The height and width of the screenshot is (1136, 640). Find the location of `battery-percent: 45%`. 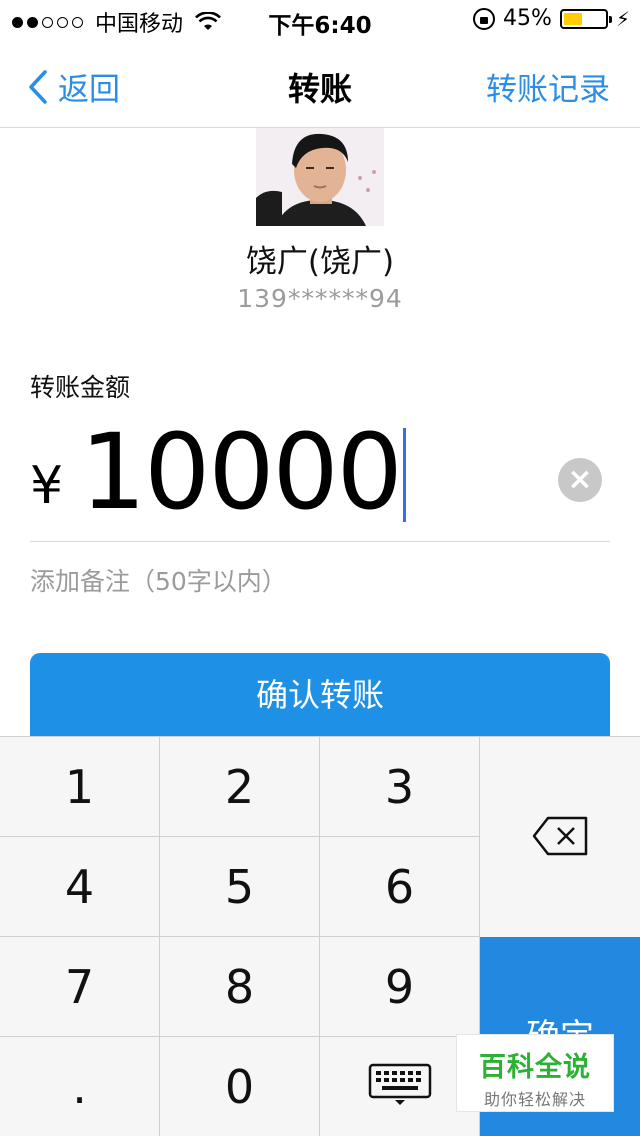

battery-percent: 45% is located at coordinates (527, 18).